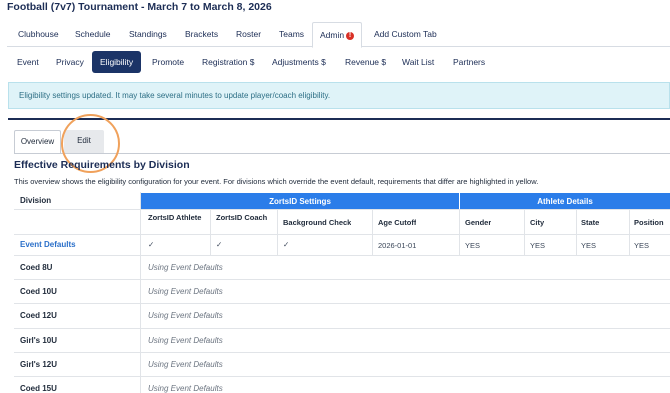  I want to click on admin-tab-registration: Registration $, so click(228, 62).